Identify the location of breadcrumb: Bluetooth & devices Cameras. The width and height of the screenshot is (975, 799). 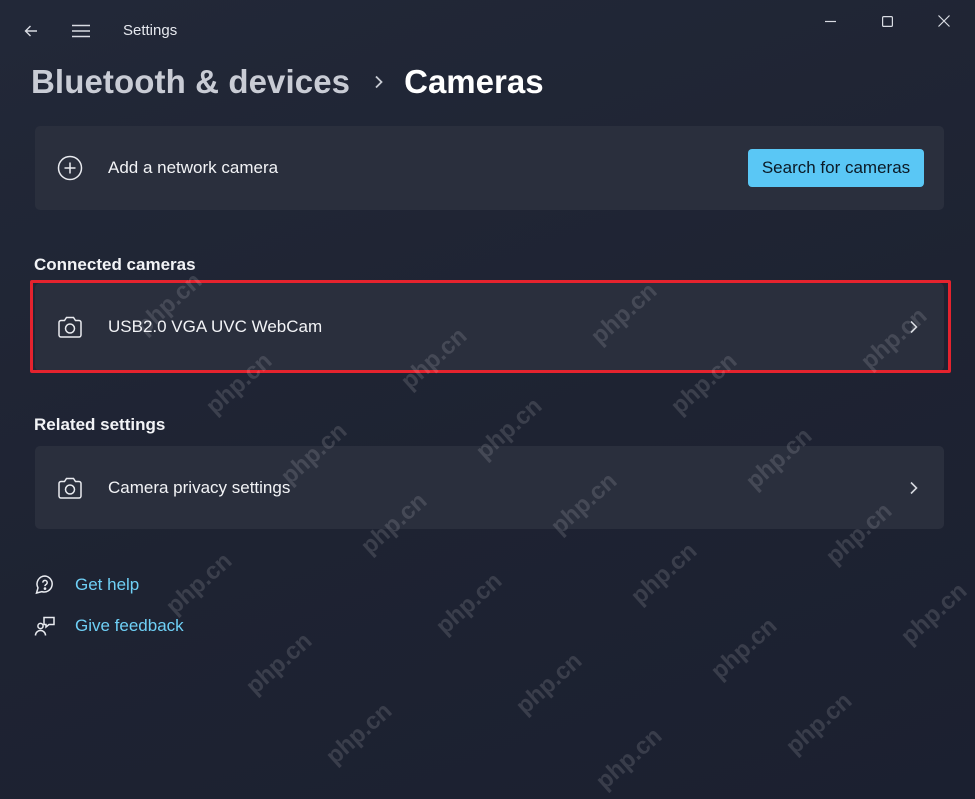
(287, 82).